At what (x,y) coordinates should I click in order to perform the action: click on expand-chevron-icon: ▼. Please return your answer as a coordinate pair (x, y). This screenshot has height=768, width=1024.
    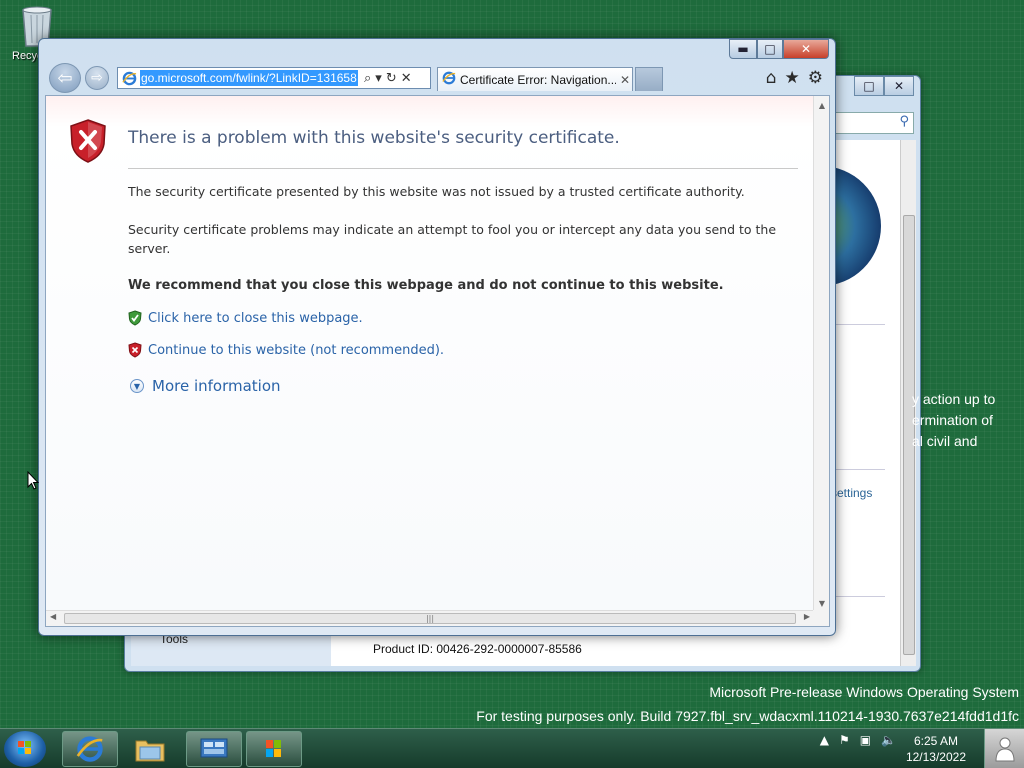
    Looking at the image, I should click on (137, 386).